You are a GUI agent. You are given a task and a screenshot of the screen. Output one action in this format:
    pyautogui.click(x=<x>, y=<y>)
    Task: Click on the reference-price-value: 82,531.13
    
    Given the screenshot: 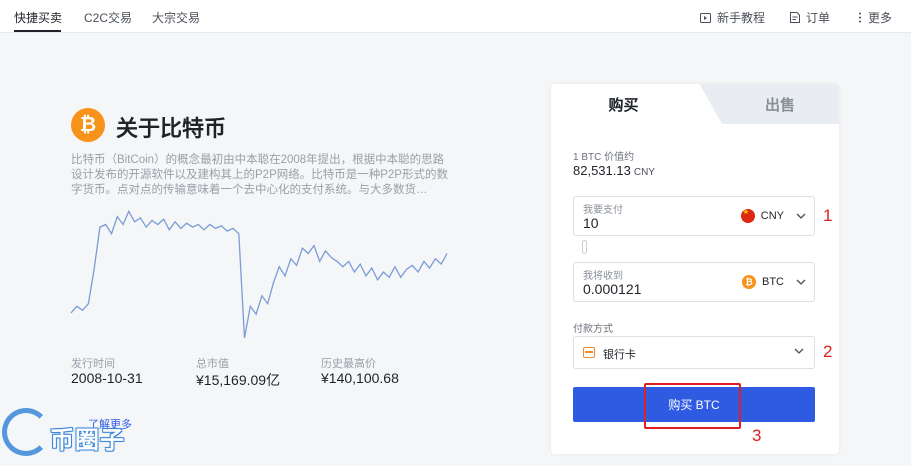 What is the action you would take?
    pyautogui.click(x=602, y=170)
    